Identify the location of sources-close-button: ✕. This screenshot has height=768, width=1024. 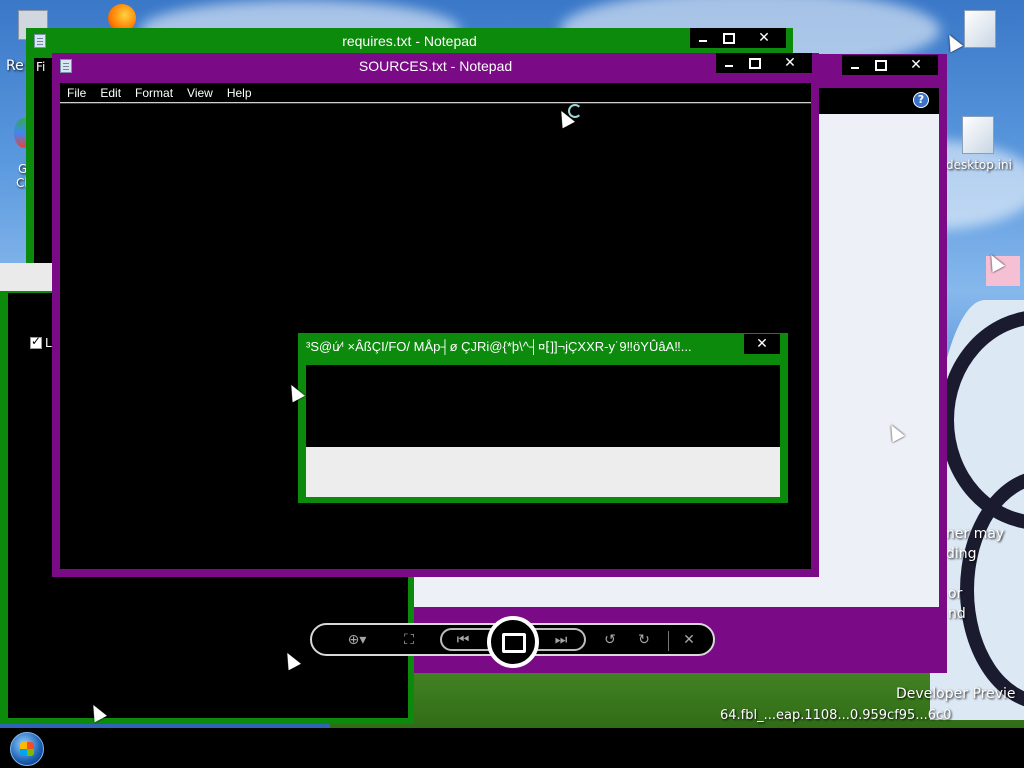
(790, 63).